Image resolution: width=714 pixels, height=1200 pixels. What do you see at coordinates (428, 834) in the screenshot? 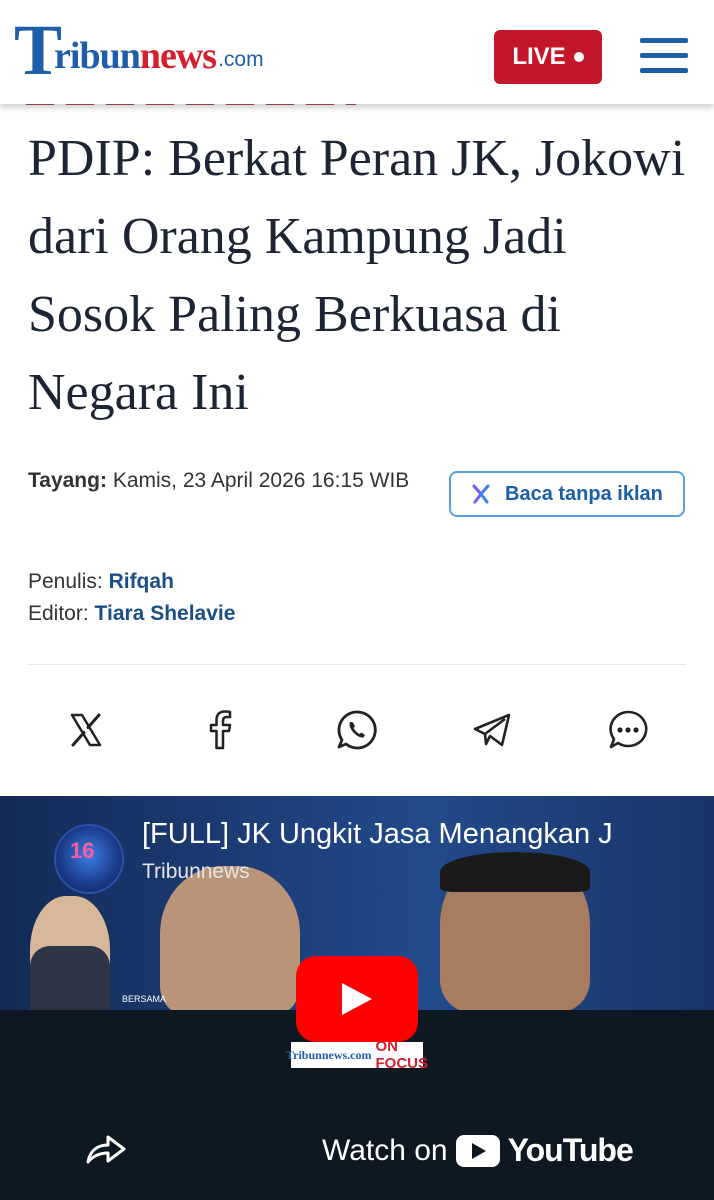
I see `video-title: [FULL] JK Ungkit Jasa Menangkan J` at bounding box center [428, 834].